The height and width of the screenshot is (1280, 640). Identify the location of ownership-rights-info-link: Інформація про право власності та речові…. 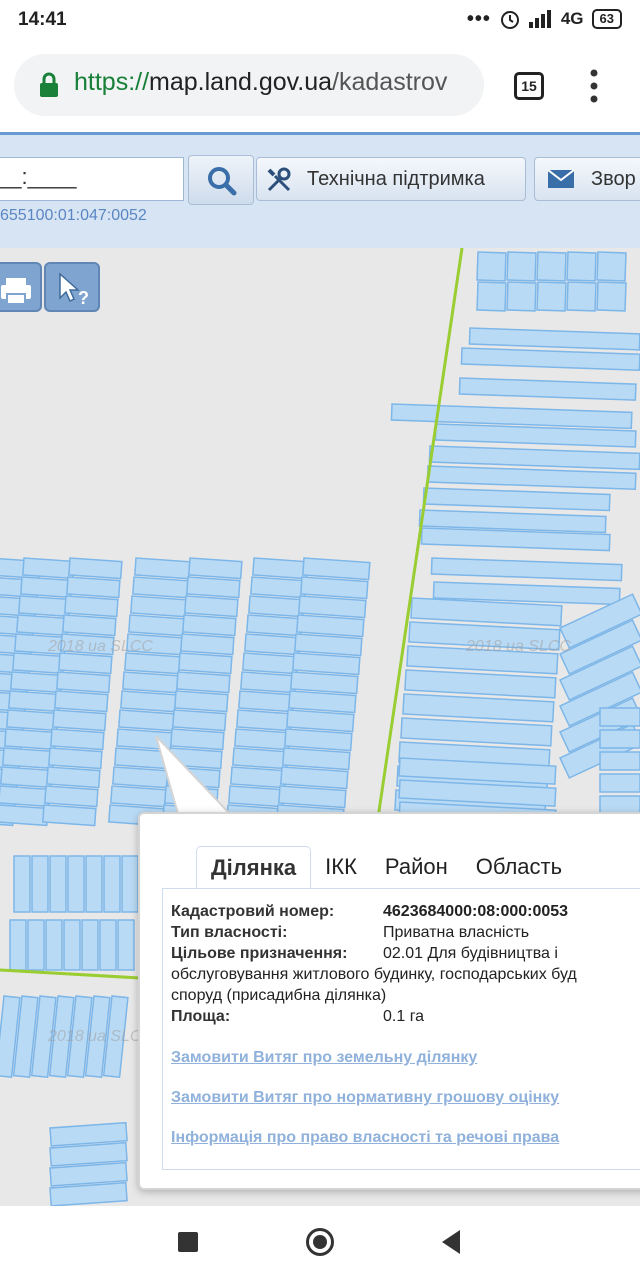
(365, 1138).